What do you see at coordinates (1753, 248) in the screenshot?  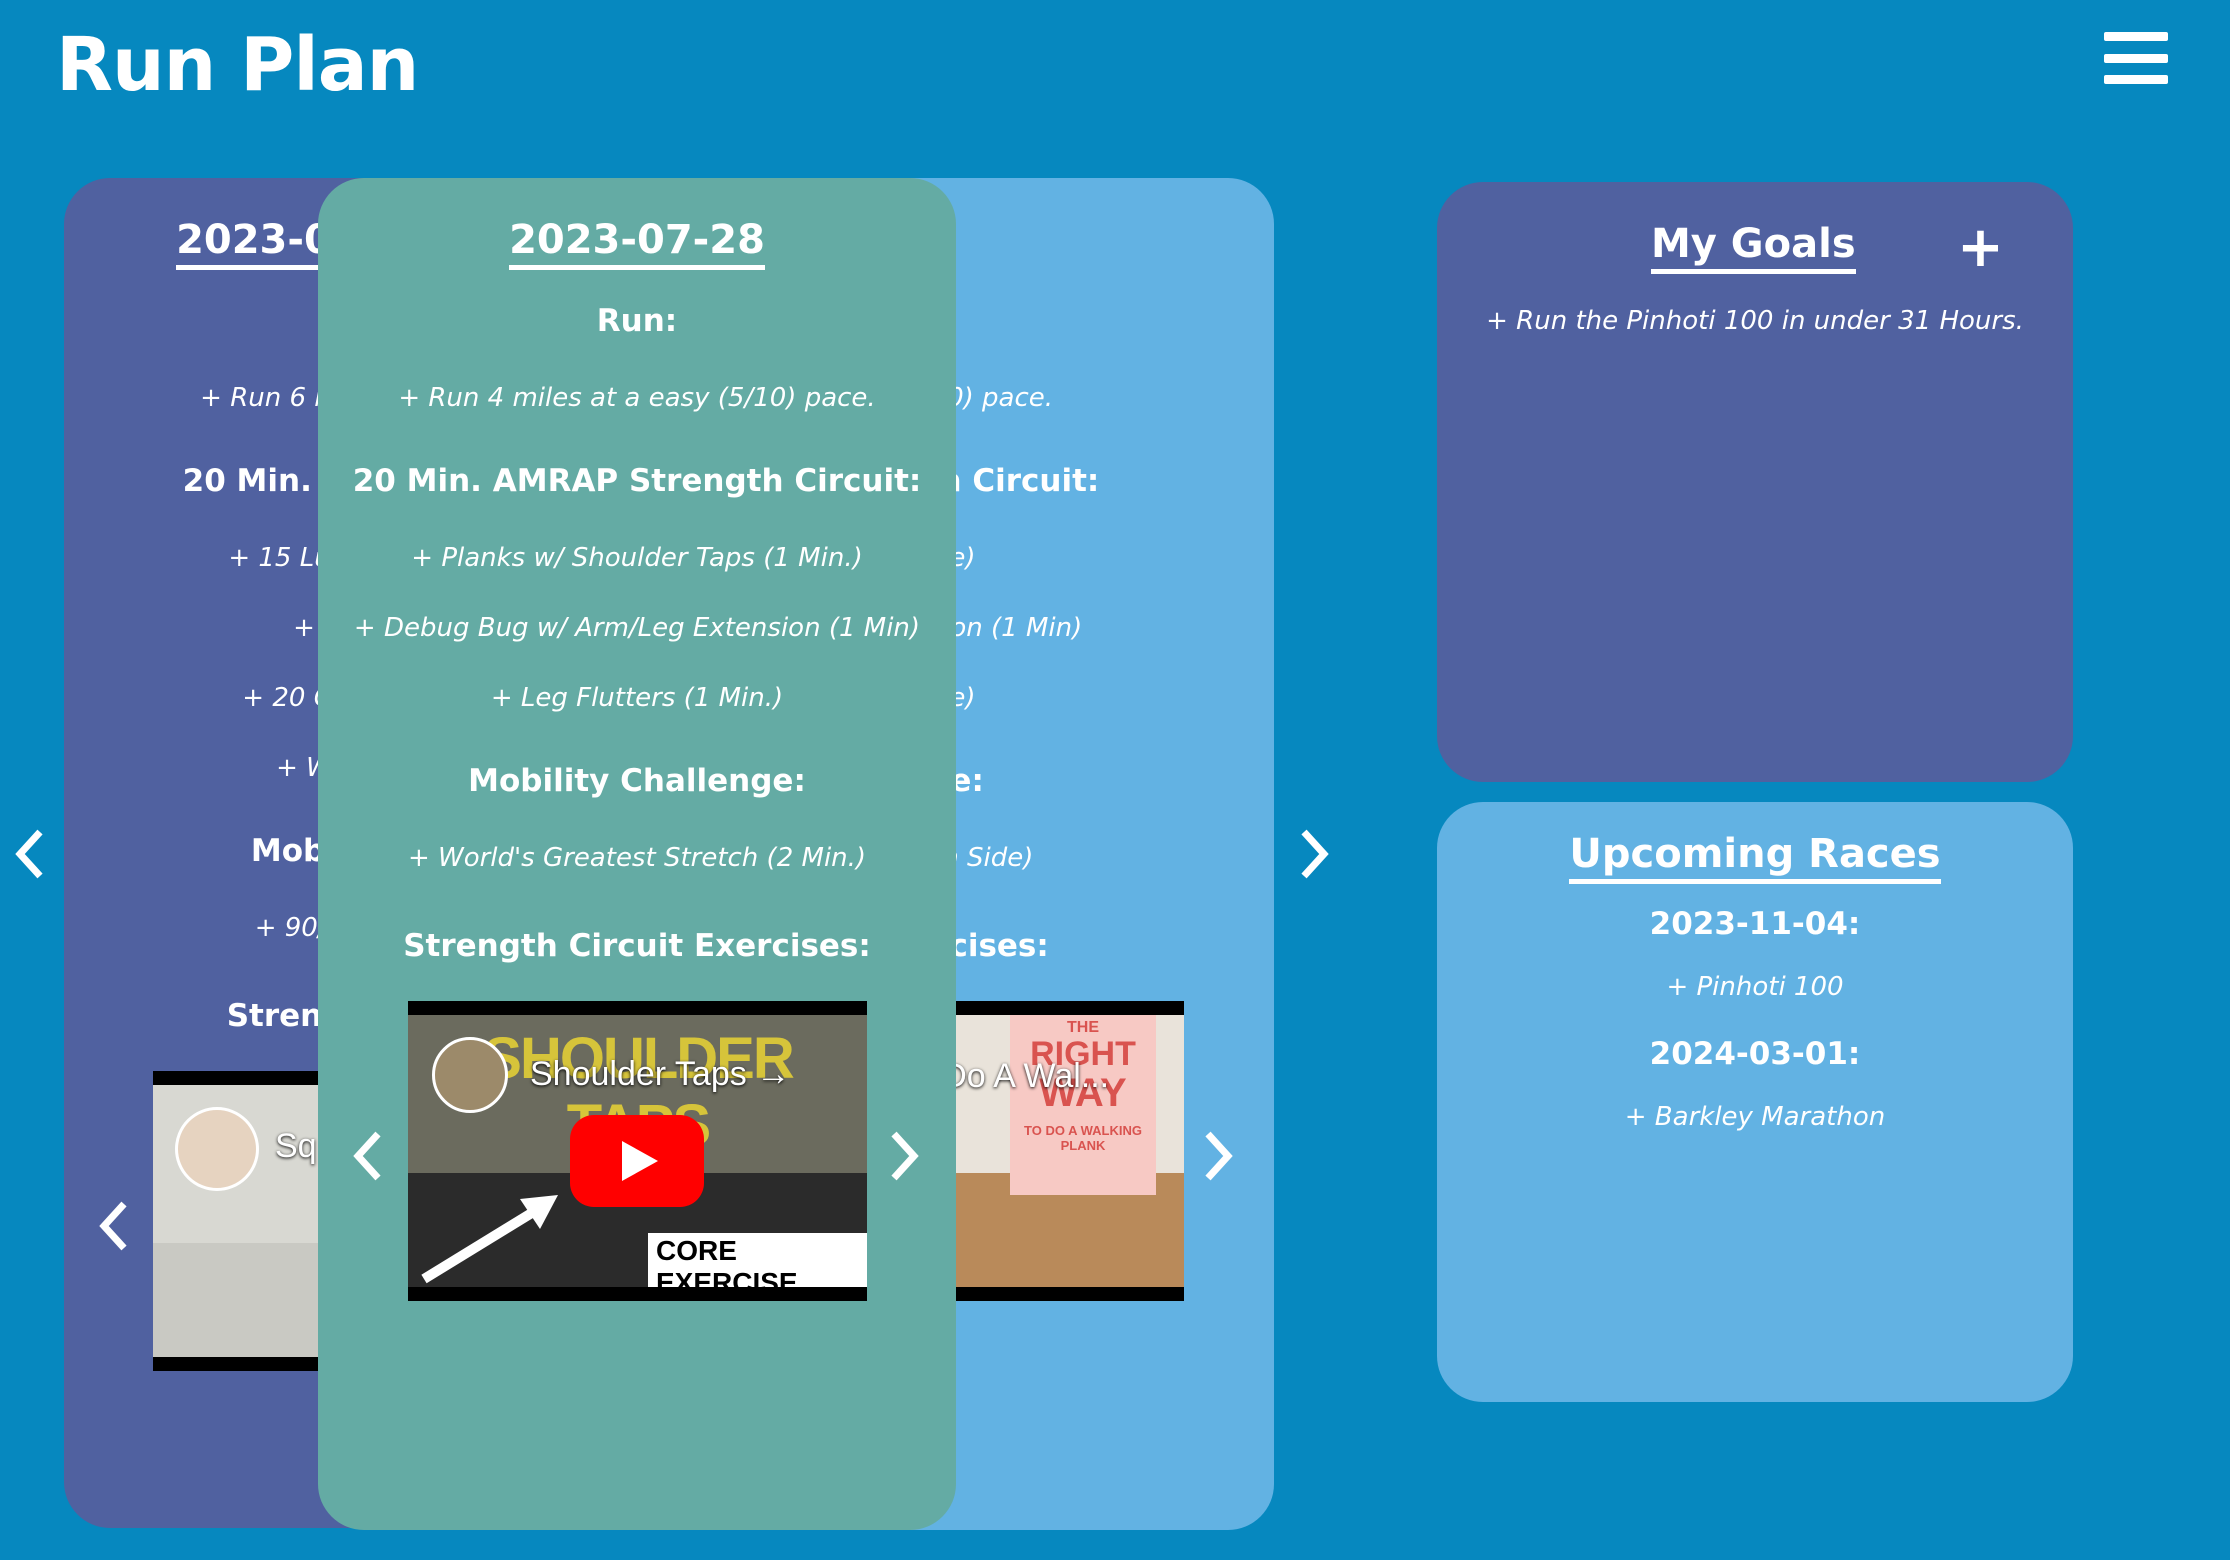 I see `goals-title: My Goals` at bounding box center [1753, 248].